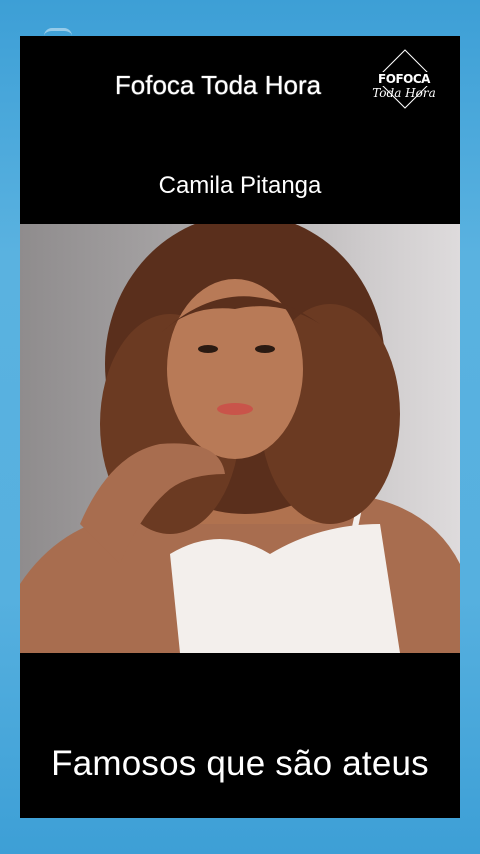 Image resolution: width=480 pixels, height=854 pixels. I want to click on logo-script-text: Toda Hora, so click(404, 93).